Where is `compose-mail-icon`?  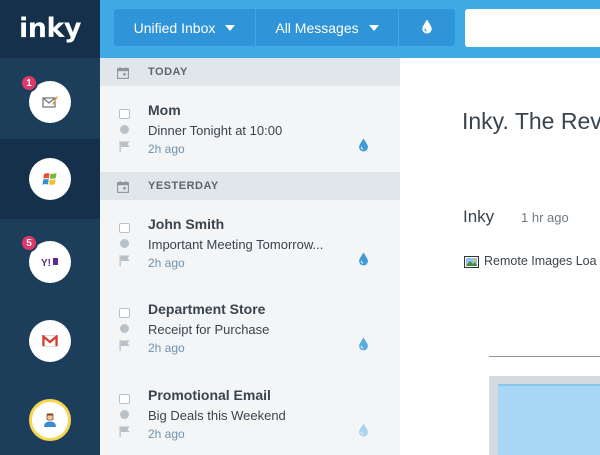 compose-mail-icon is located at coordinates (50, 102).